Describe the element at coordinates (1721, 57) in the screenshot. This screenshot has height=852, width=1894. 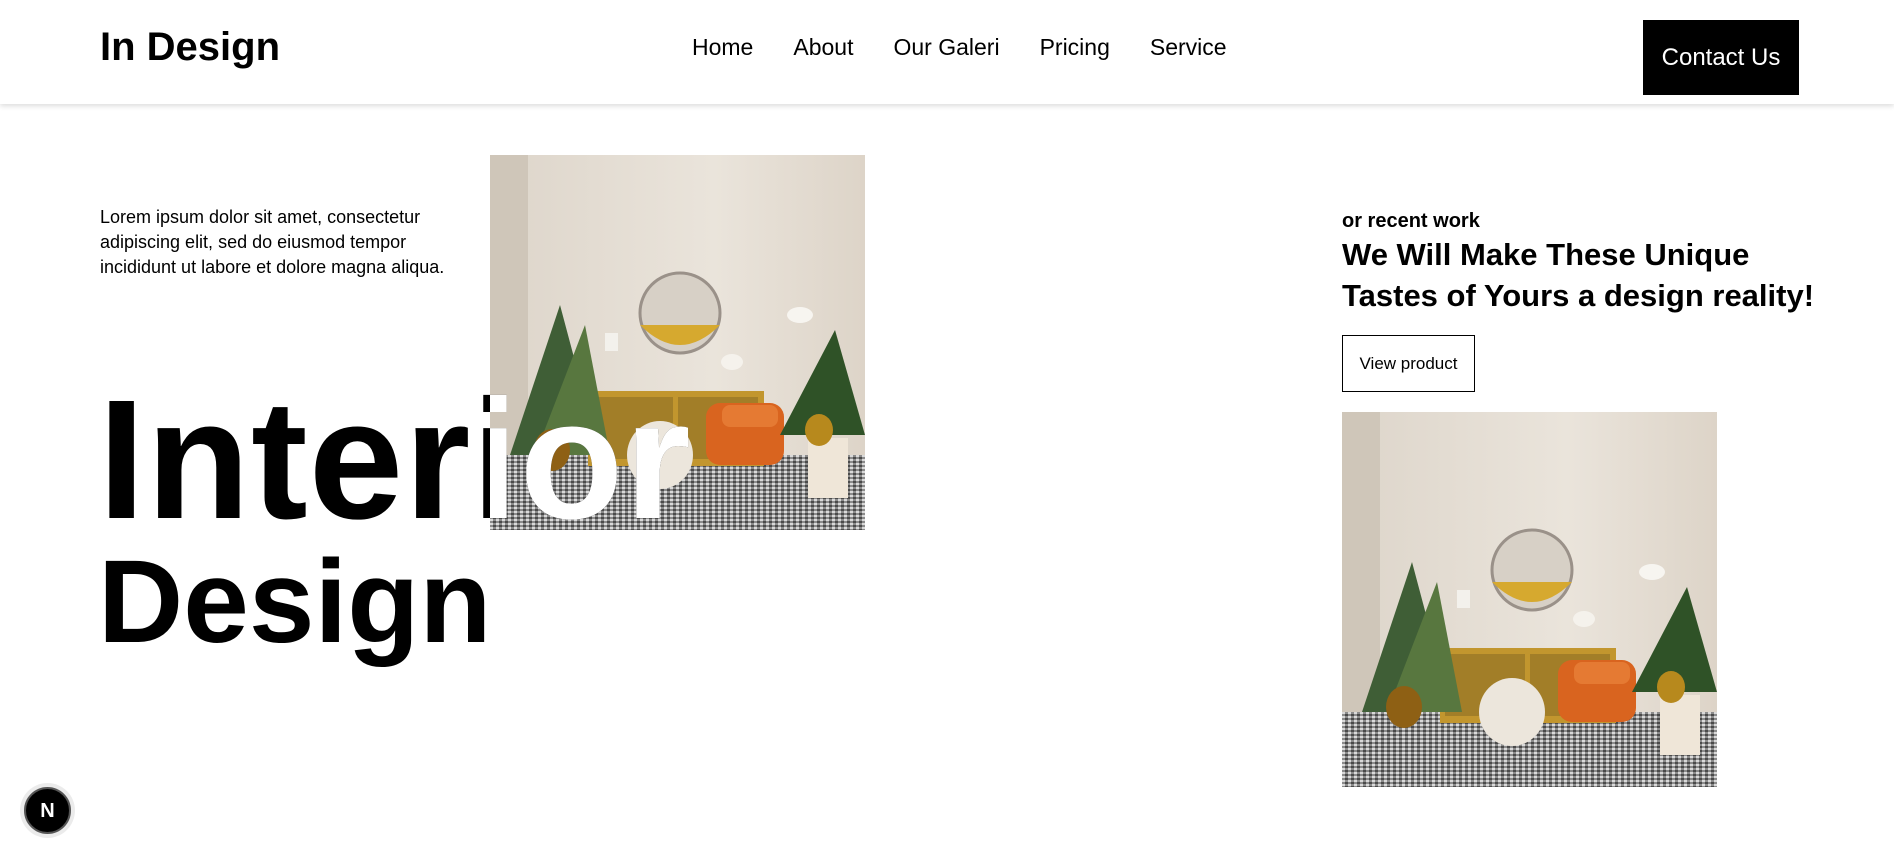
I see `contact-us-button: Contact Us` at that location.